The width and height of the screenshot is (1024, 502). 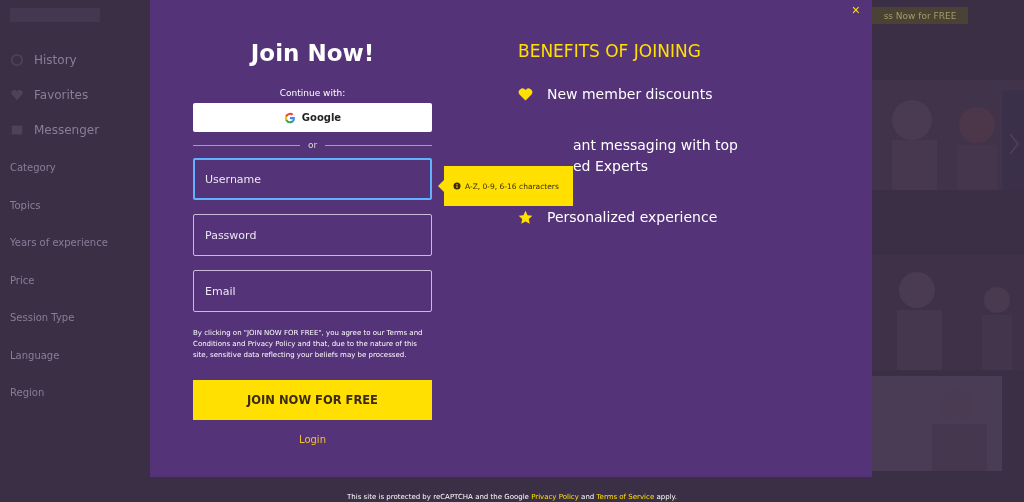 What do you see at coordinates (312, 439) in the screenshot?
I see `login-link: Login` at bounding box center [312, 439].